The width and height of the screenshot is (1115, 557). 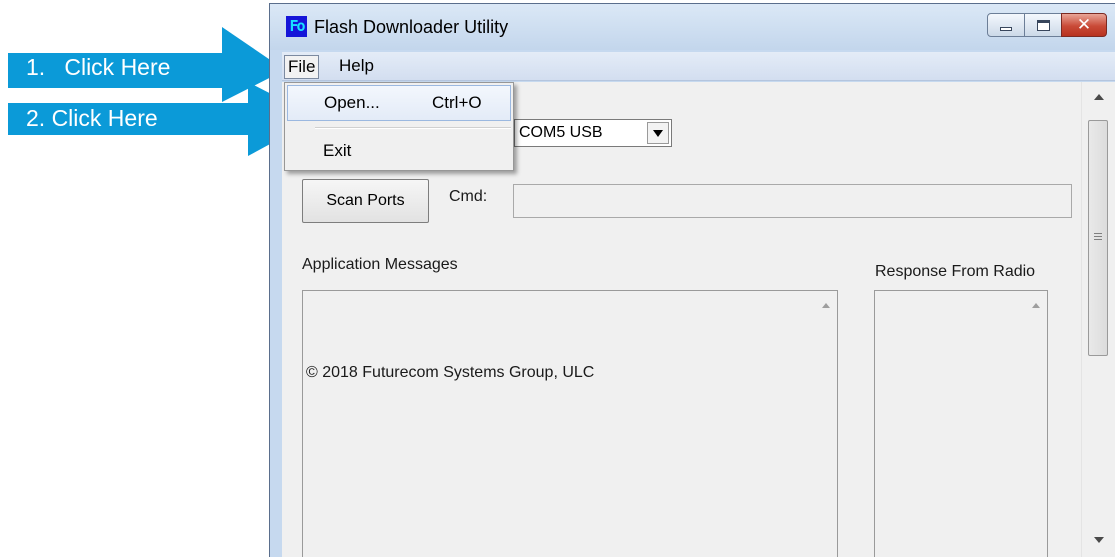 What do you see at coordinates (1006, 29) in the screenshot?
I see `minimize-icon` at bounding box center [1006, 29].